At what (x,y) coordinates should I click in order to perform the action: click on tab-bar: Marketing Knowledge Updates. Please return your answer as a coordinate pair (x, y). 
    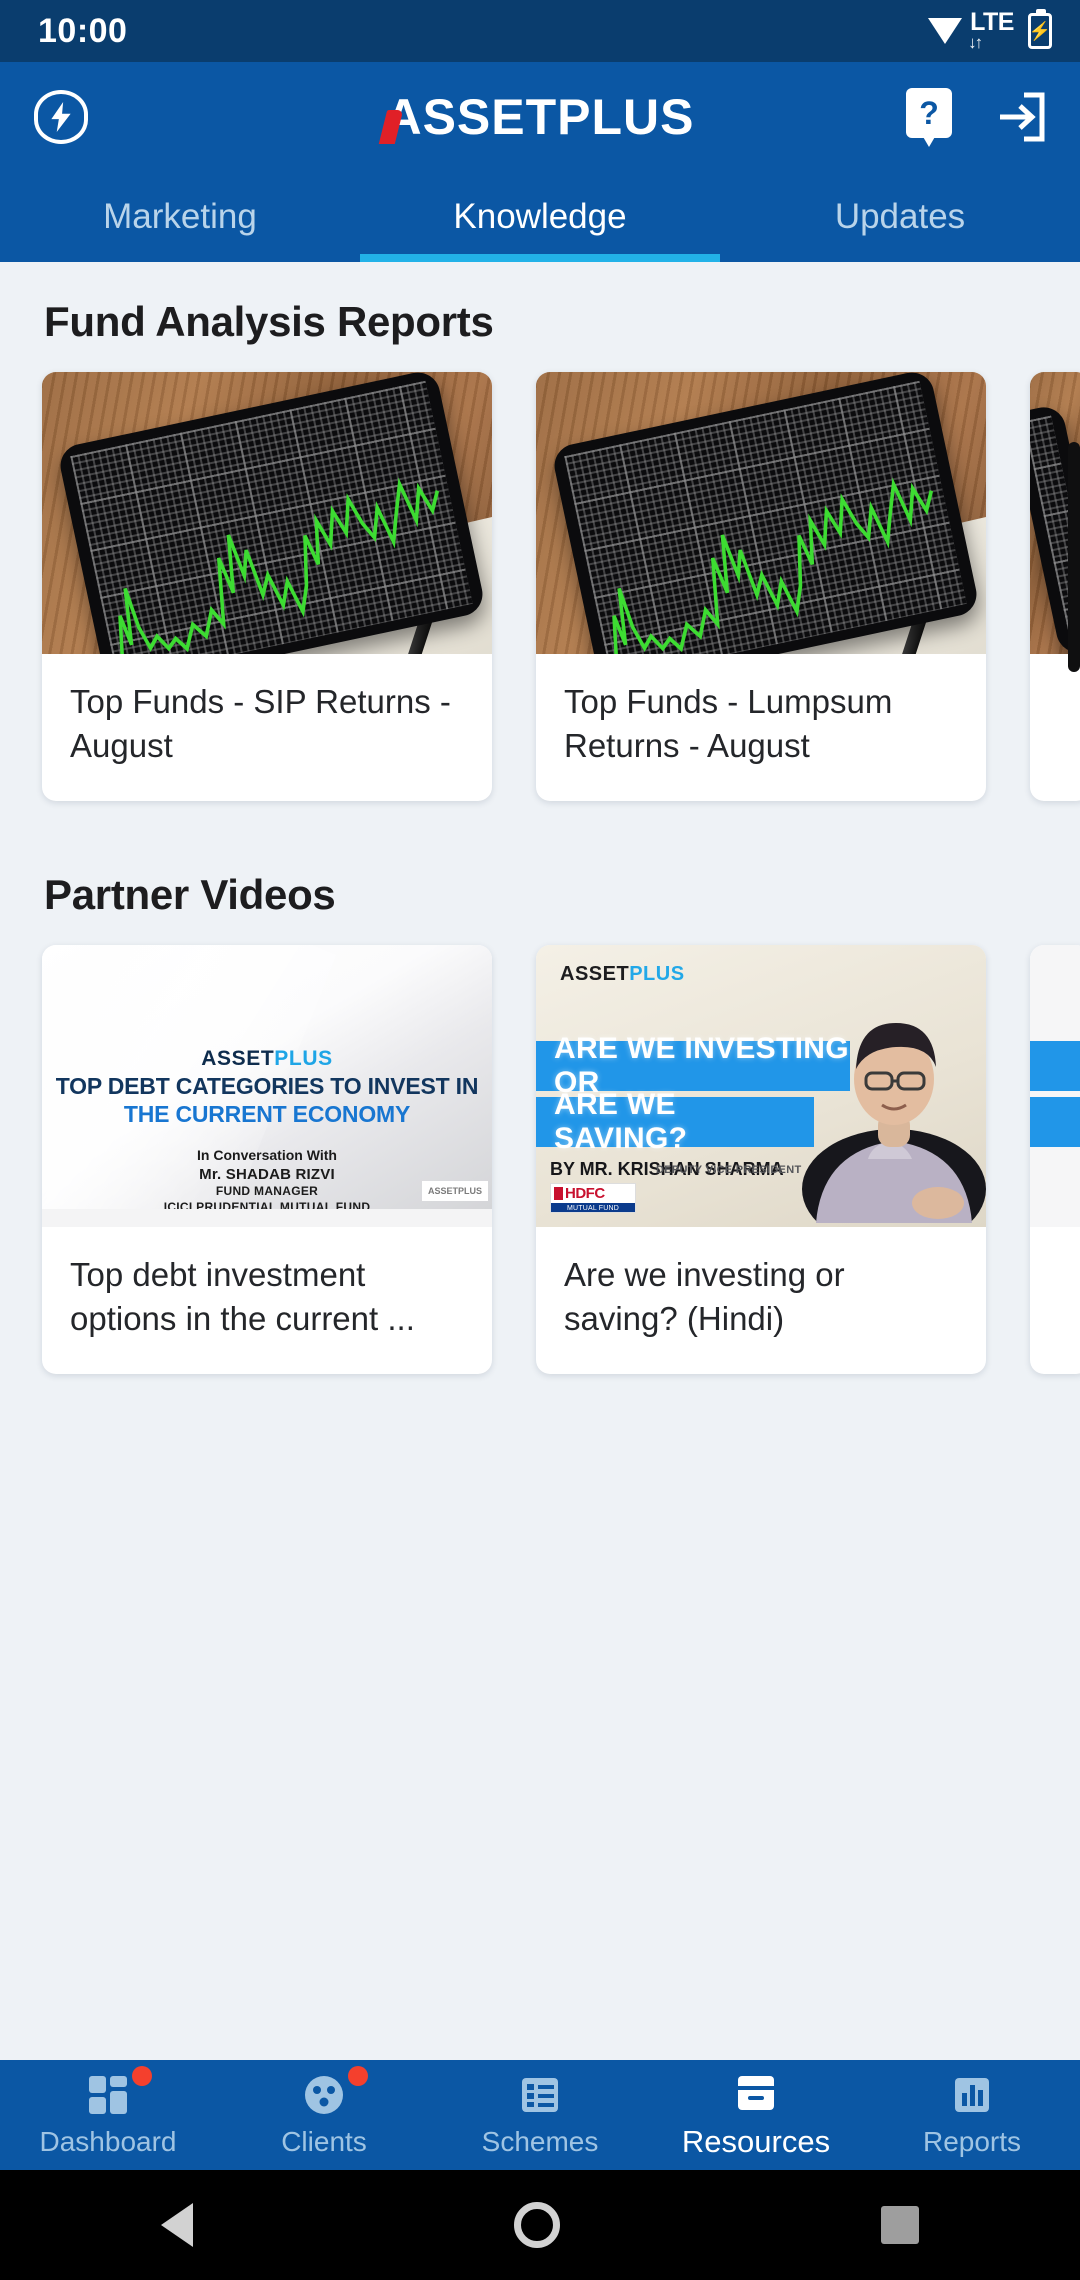
    Looking at the image, I should click on (540, 217).